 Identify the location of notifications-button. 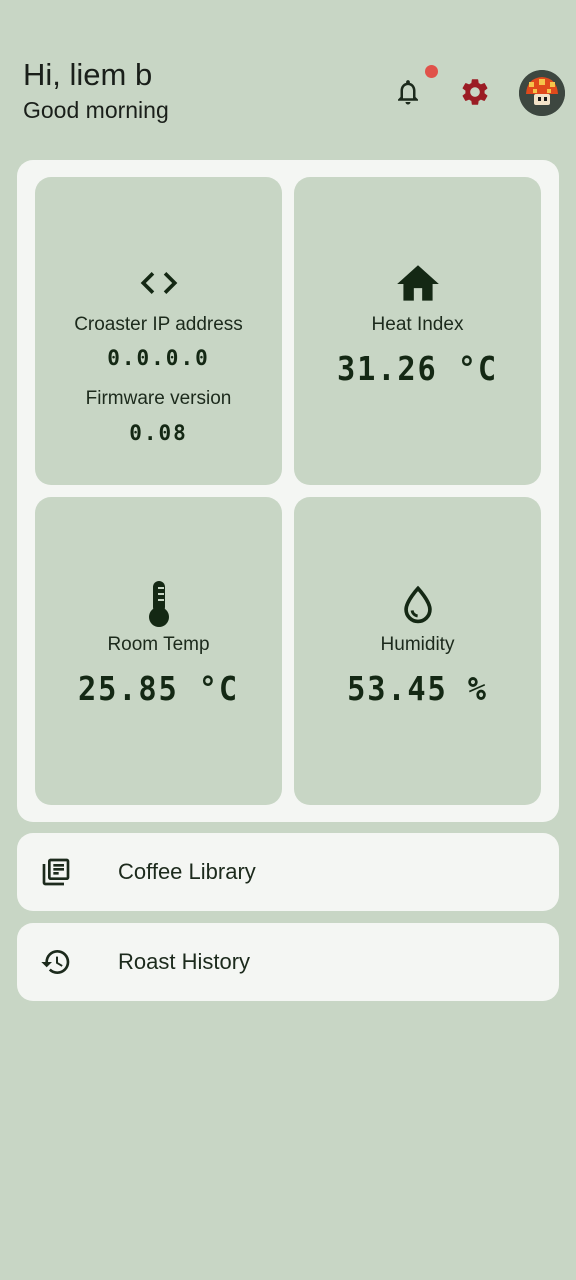
(408, 92).